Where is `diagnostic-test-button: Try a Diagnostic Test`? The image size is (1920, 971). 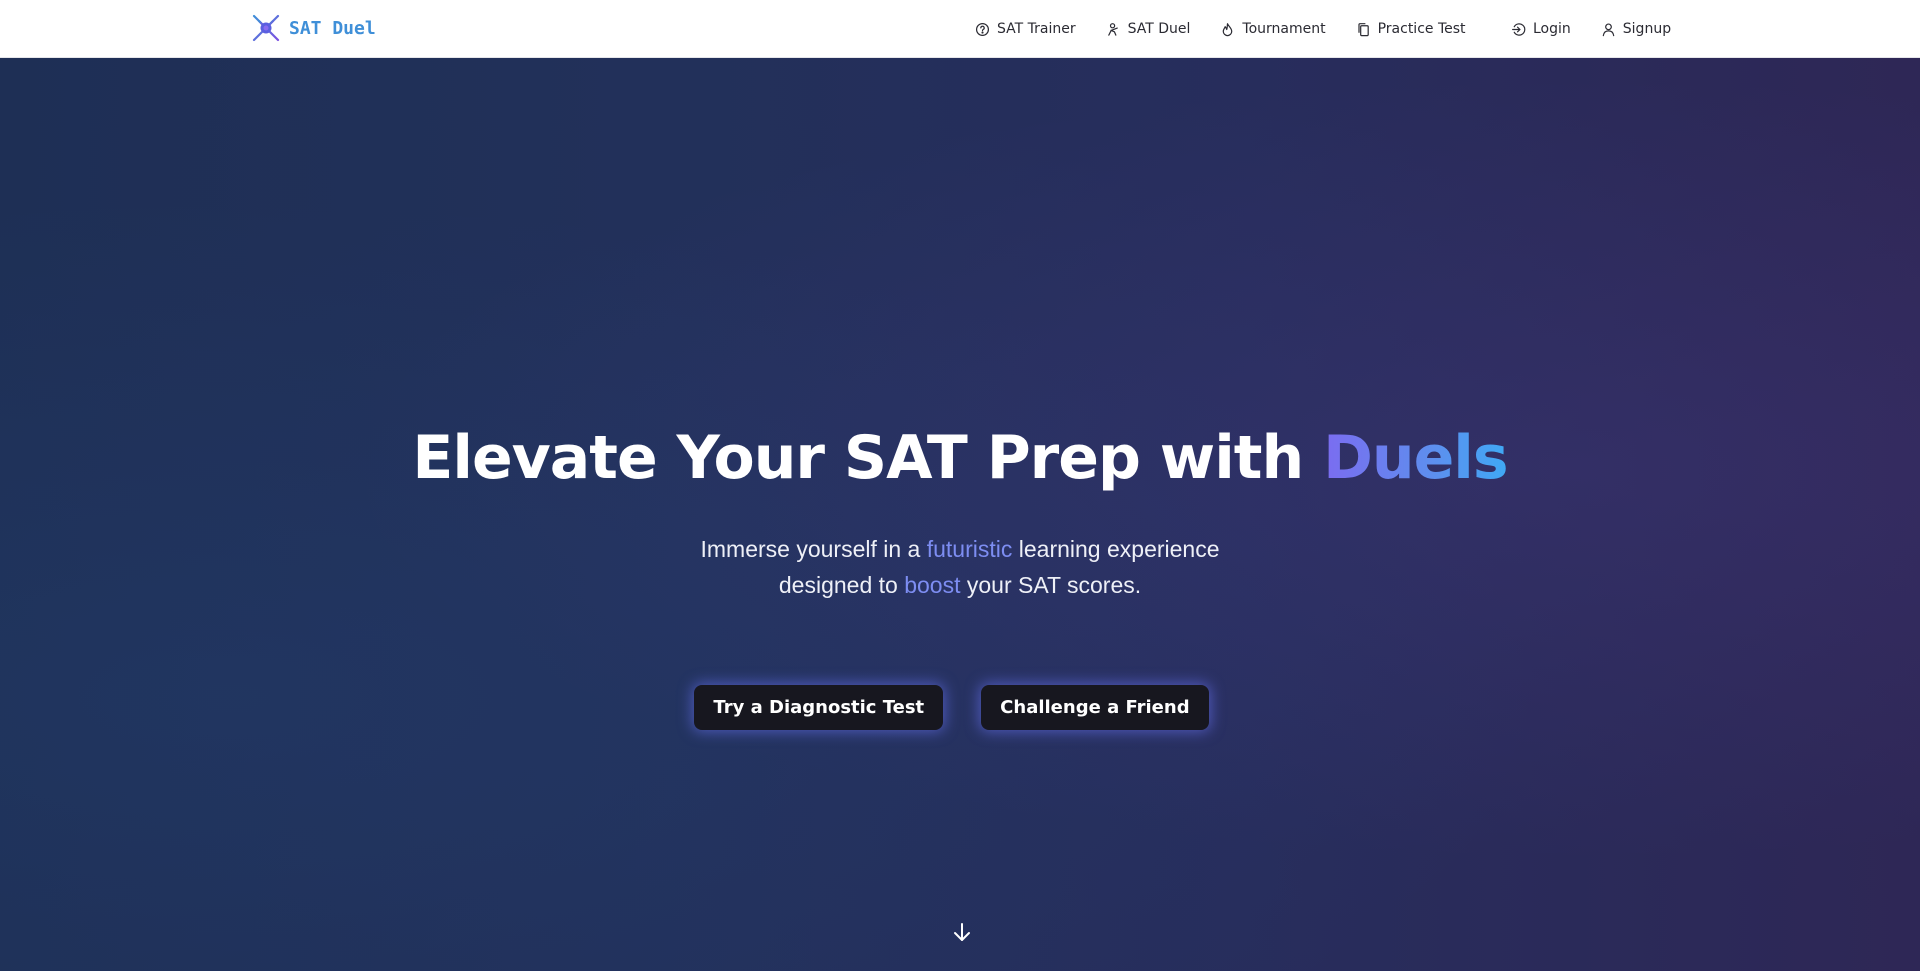
diagnostic-test-button: Try a Diagnostic Test is located at coordinates (819, 707).